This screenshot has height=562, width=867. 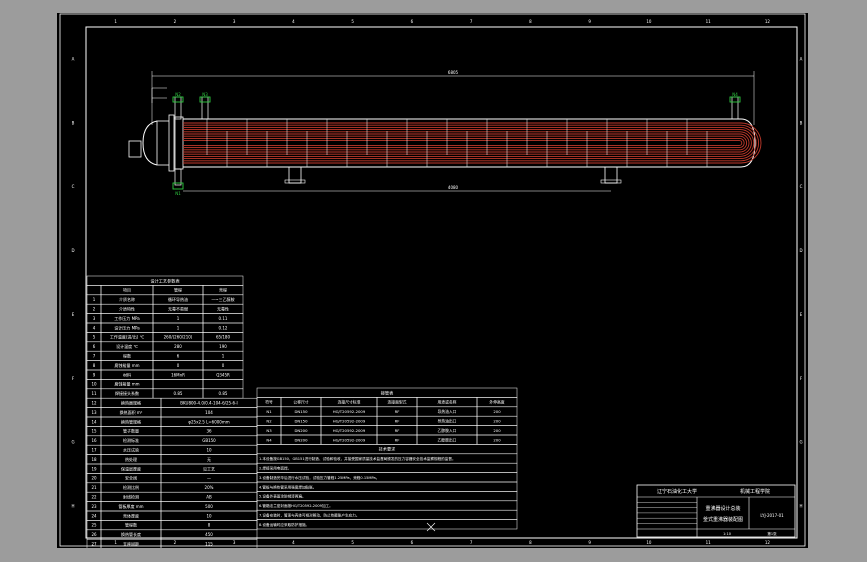 What do you see at coordinates (131, 478) in the screenshot?
I see `misc-table-cell: 安全阀` at bounding box center [131, 478].